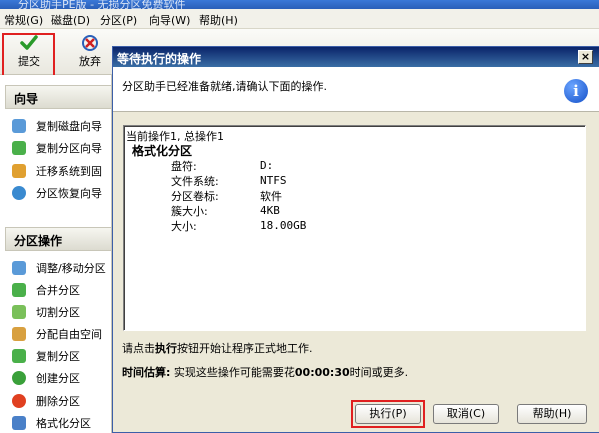 Image resolution: width=599 pixels, height=433 pixels. What do you see at coordinates (46, 379) in the screenshot?
I see `sidebar-item-create: 创建分区` at bounding box center [46, 379].